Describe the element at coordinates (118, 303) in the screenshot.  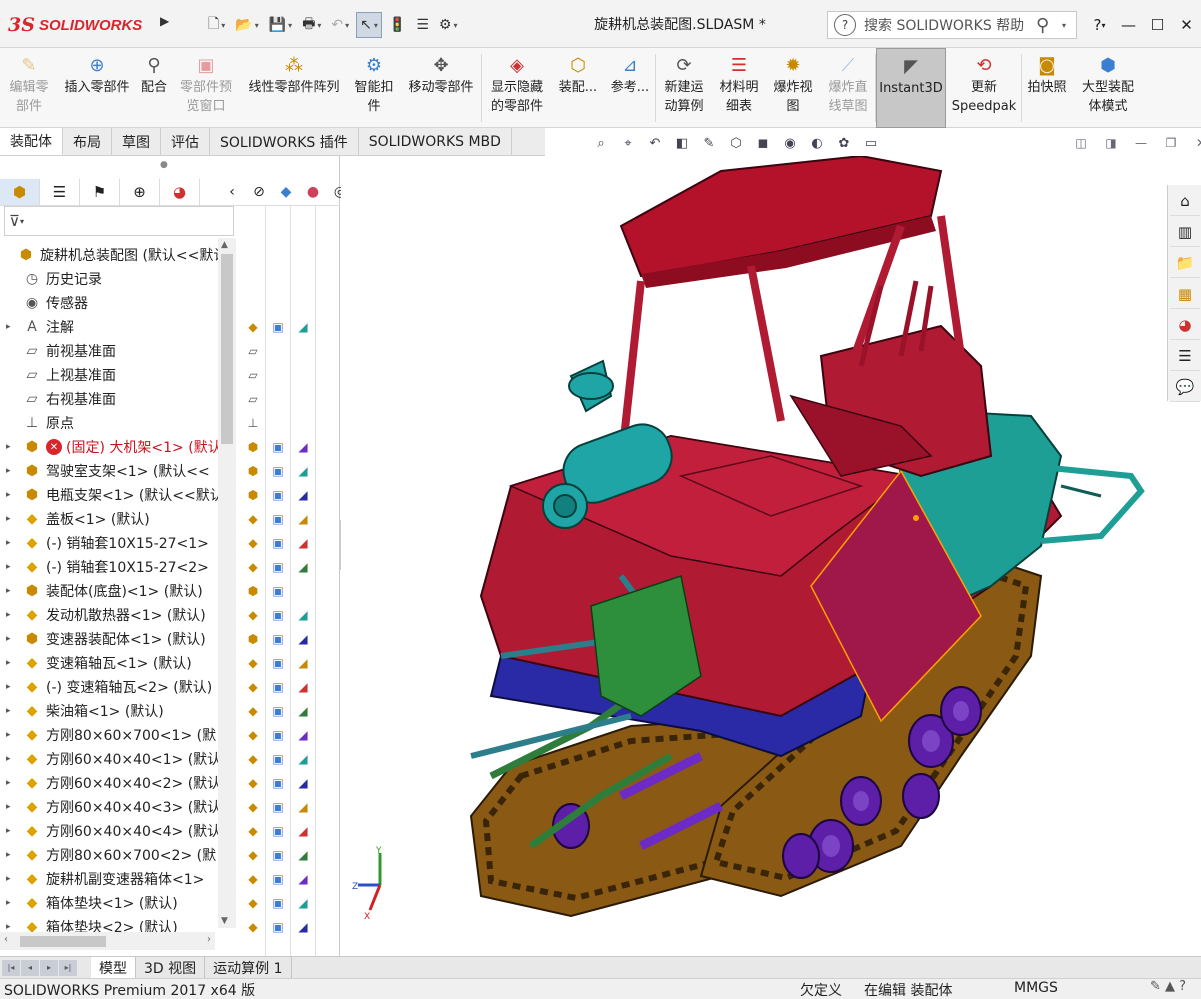
I see `tree-item: ◉ 传感器` at that location.